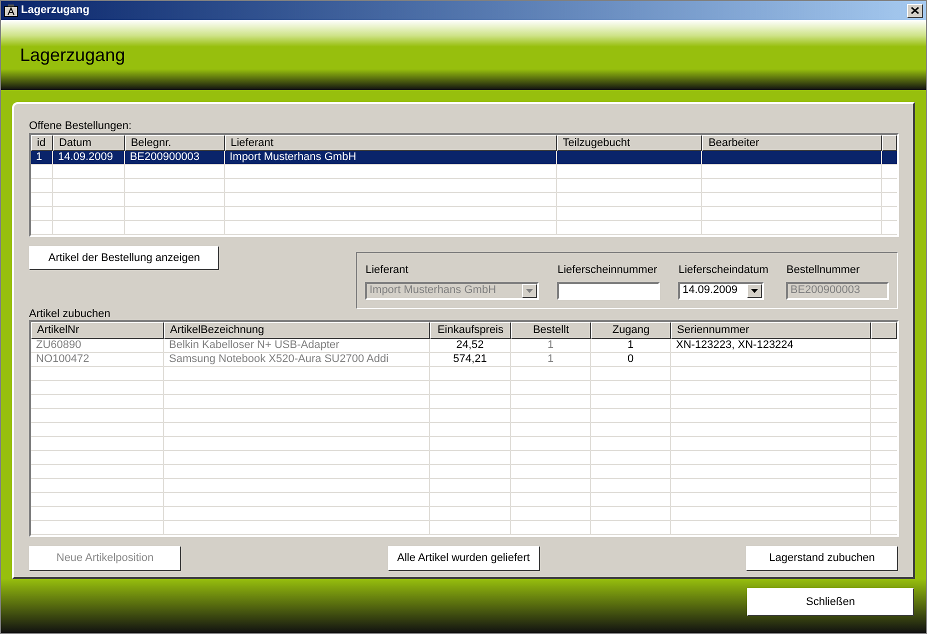 Image resolution: width=927 pixels, height=634 pixels. What do you see at coordinates (629, 143) in the screenshot?
I see `column-header: Teilzugebucht` at bounding box center [629, 143].